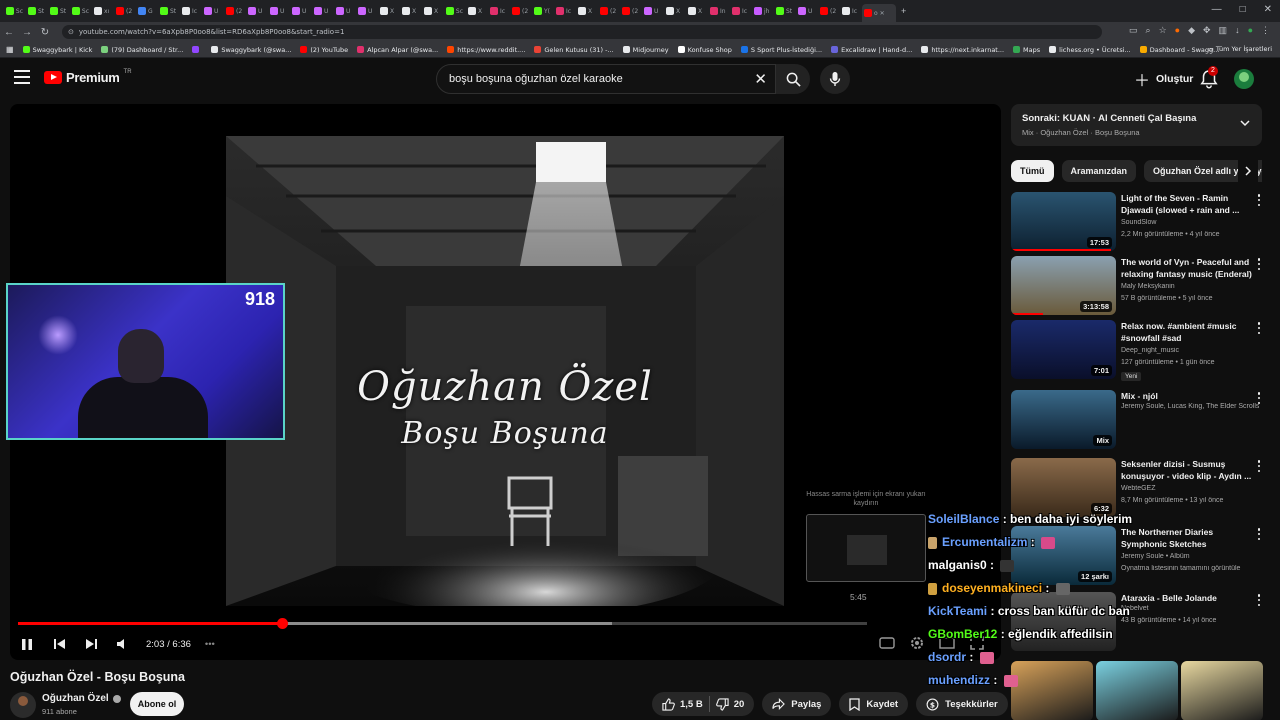 This screenshot has width=1280, height=720. I want to click on subscribe-button: Abone ol, so click(157, 704).